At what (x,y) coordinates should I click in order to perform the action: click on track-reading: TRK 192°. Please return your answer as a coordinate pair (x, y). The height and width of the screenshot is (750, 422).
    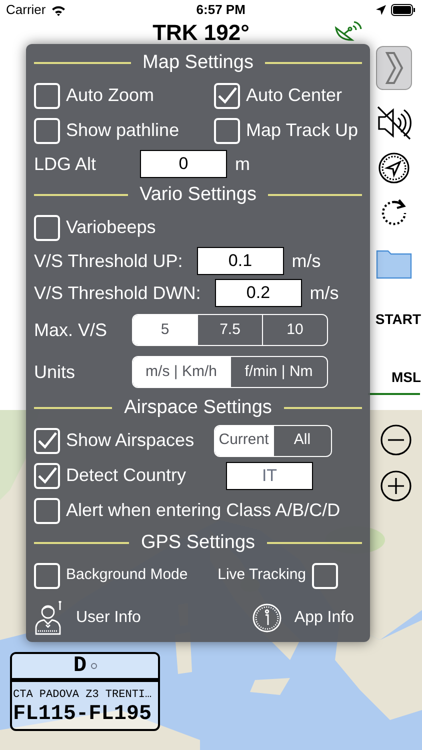
    Looking at the image, I should click on (201, 33).